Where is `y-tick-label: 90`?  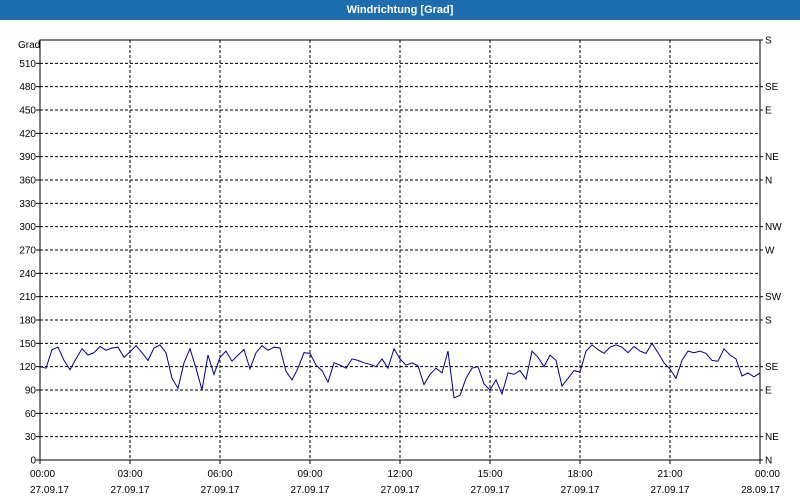 y-tick-label: 90 is located at coordinates (31, 391).